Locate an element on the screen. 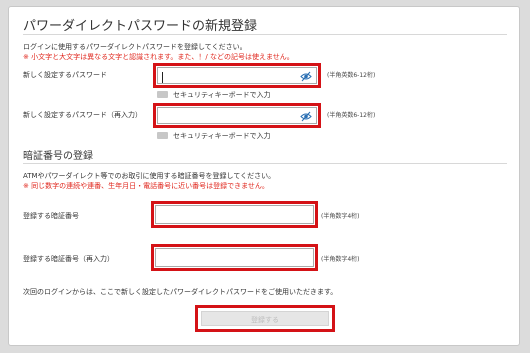 The height and width of the screenshot is (353, 530). pin-label: 登録する暗証番号 is located at coordinates (51, 216).